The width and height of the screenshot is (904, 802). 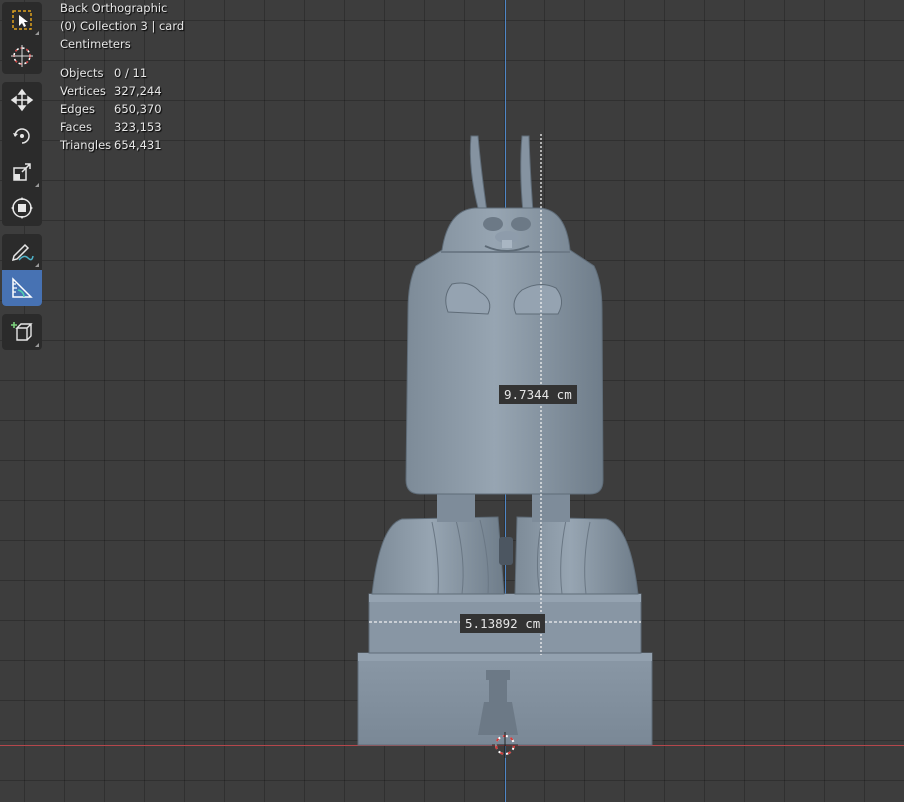 I want to click on annotate-tool-group, so click(x=22, y=270).